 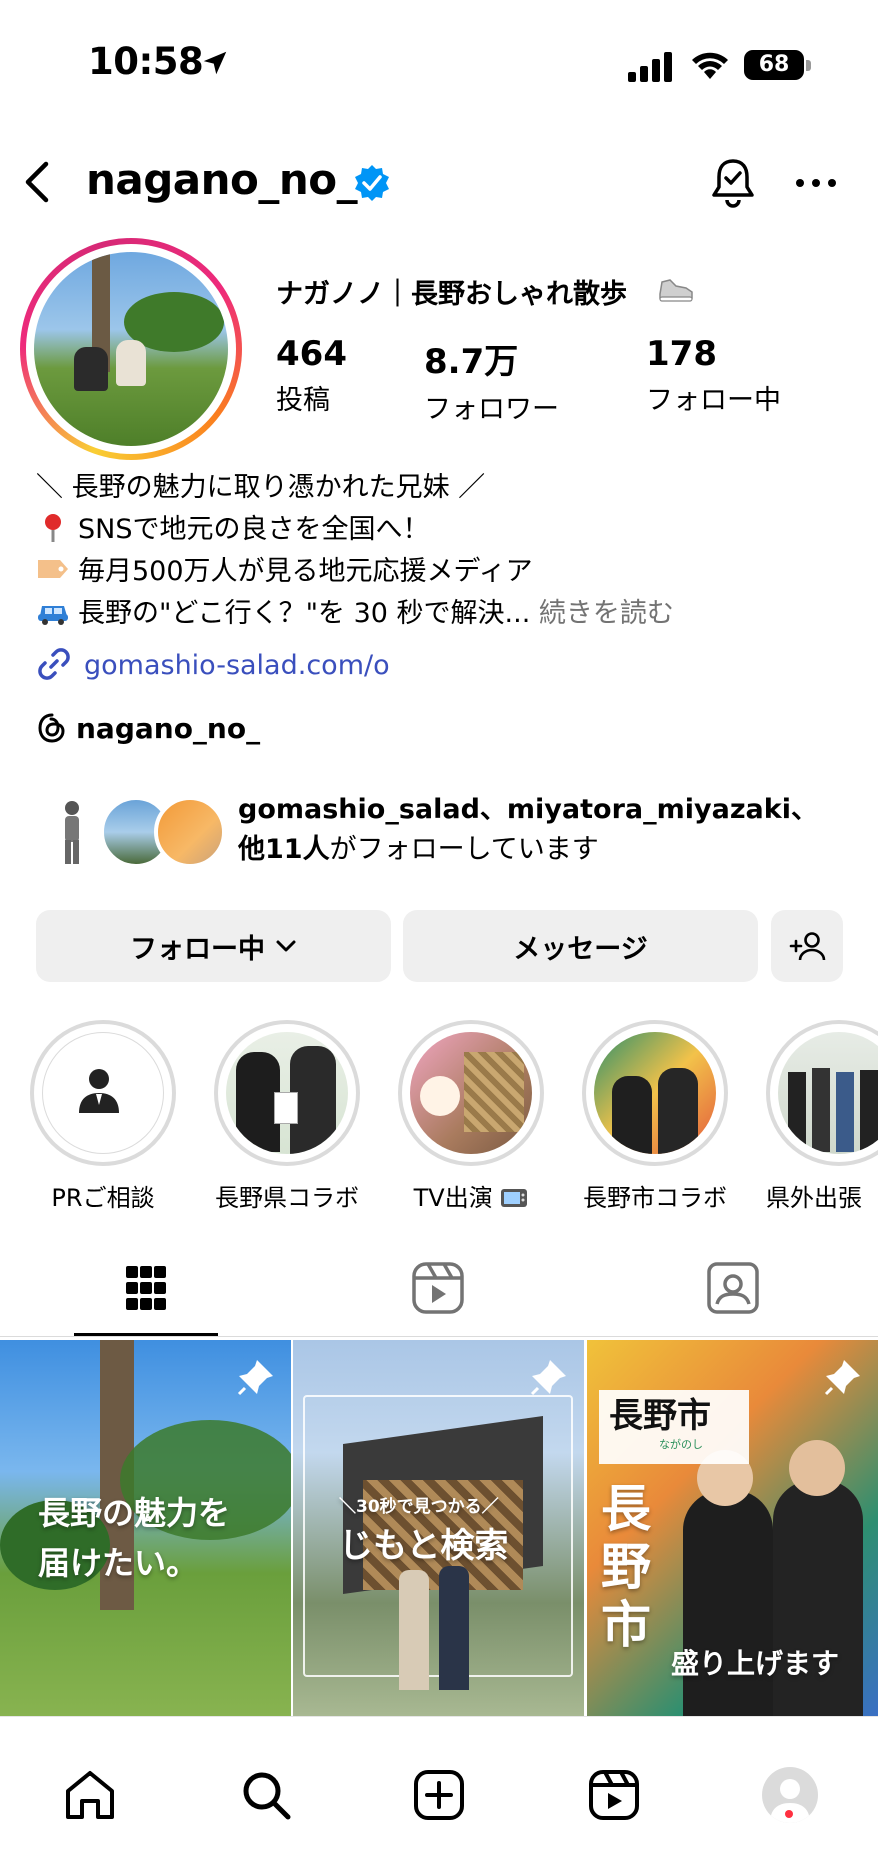 What do you see at coordinates (451, 294) in the screenshot?
I see `profile-display-name: ナガノノ｜長野おしゃれ散歩` at bounding box center [451, 294].